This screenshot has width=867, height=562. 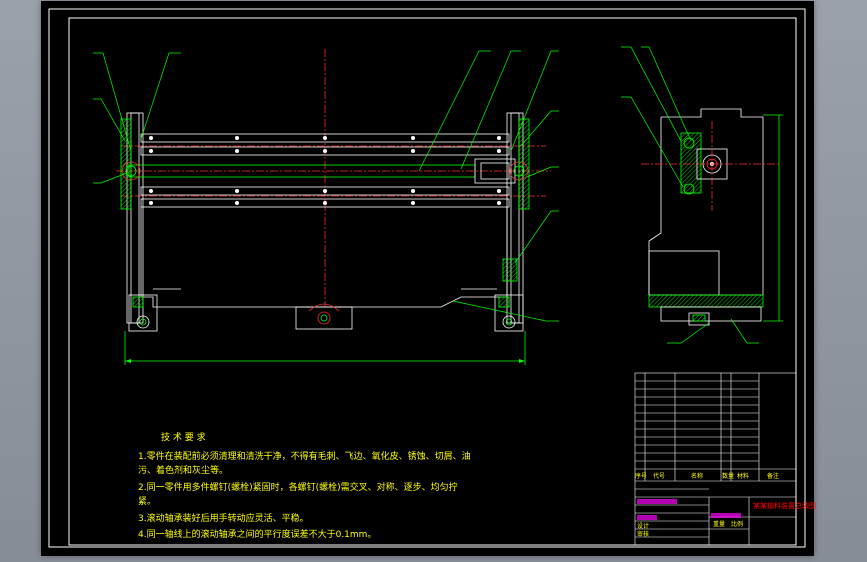 What do you see at coordinates (643, 526) in the screenshot?
I see `stage-label-design: 设计` at bounding box center [643, 526].